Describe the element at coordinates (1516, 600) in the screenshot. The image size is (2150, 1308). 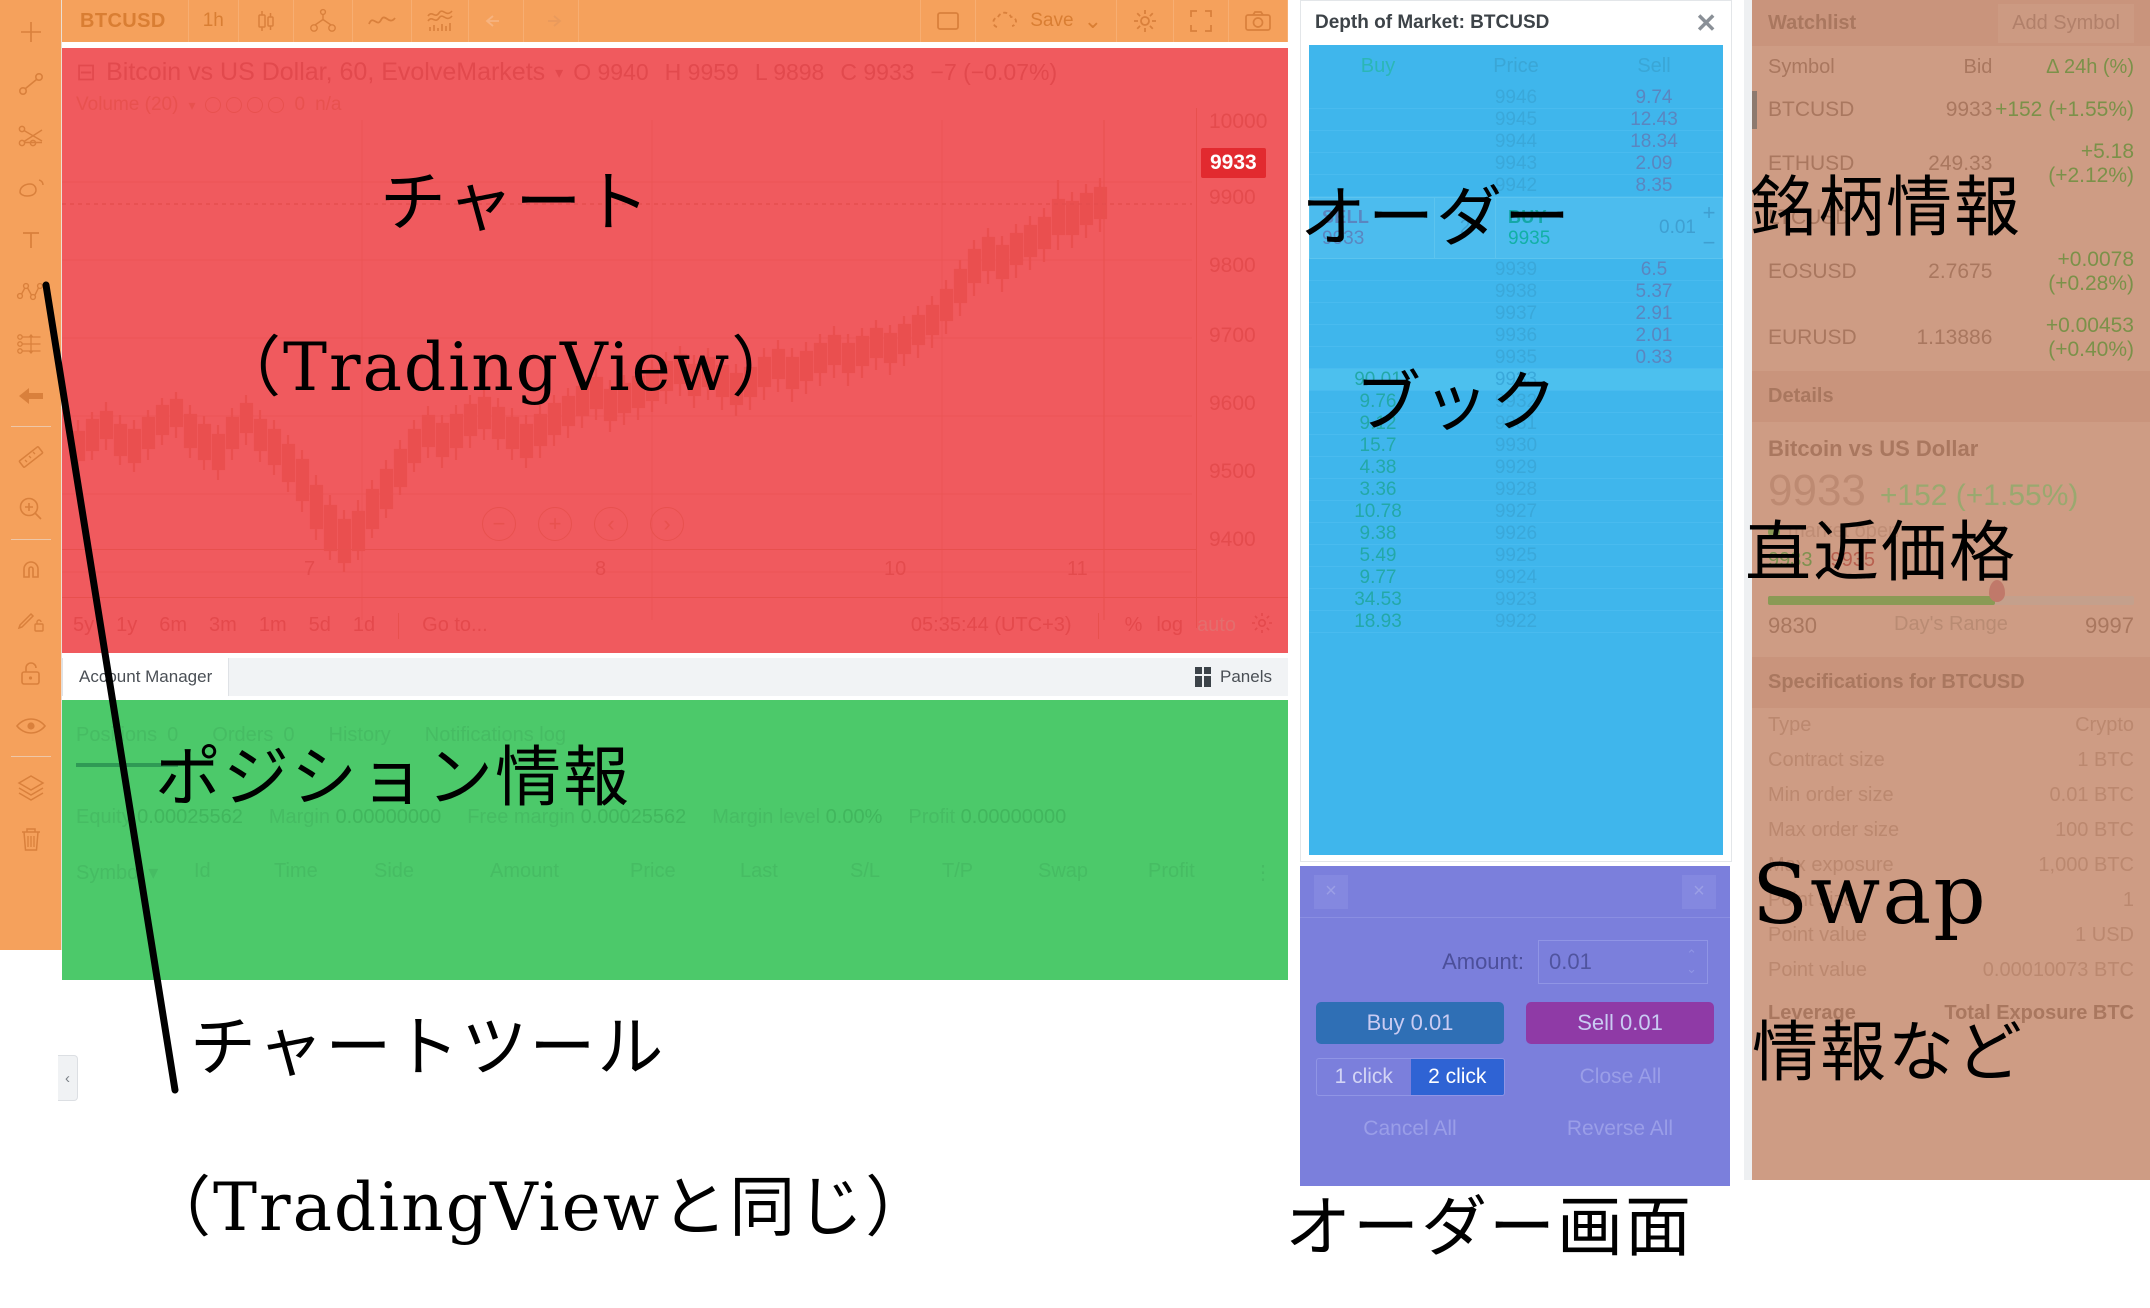
I see `dom-row: 34.53 9923` at that location.